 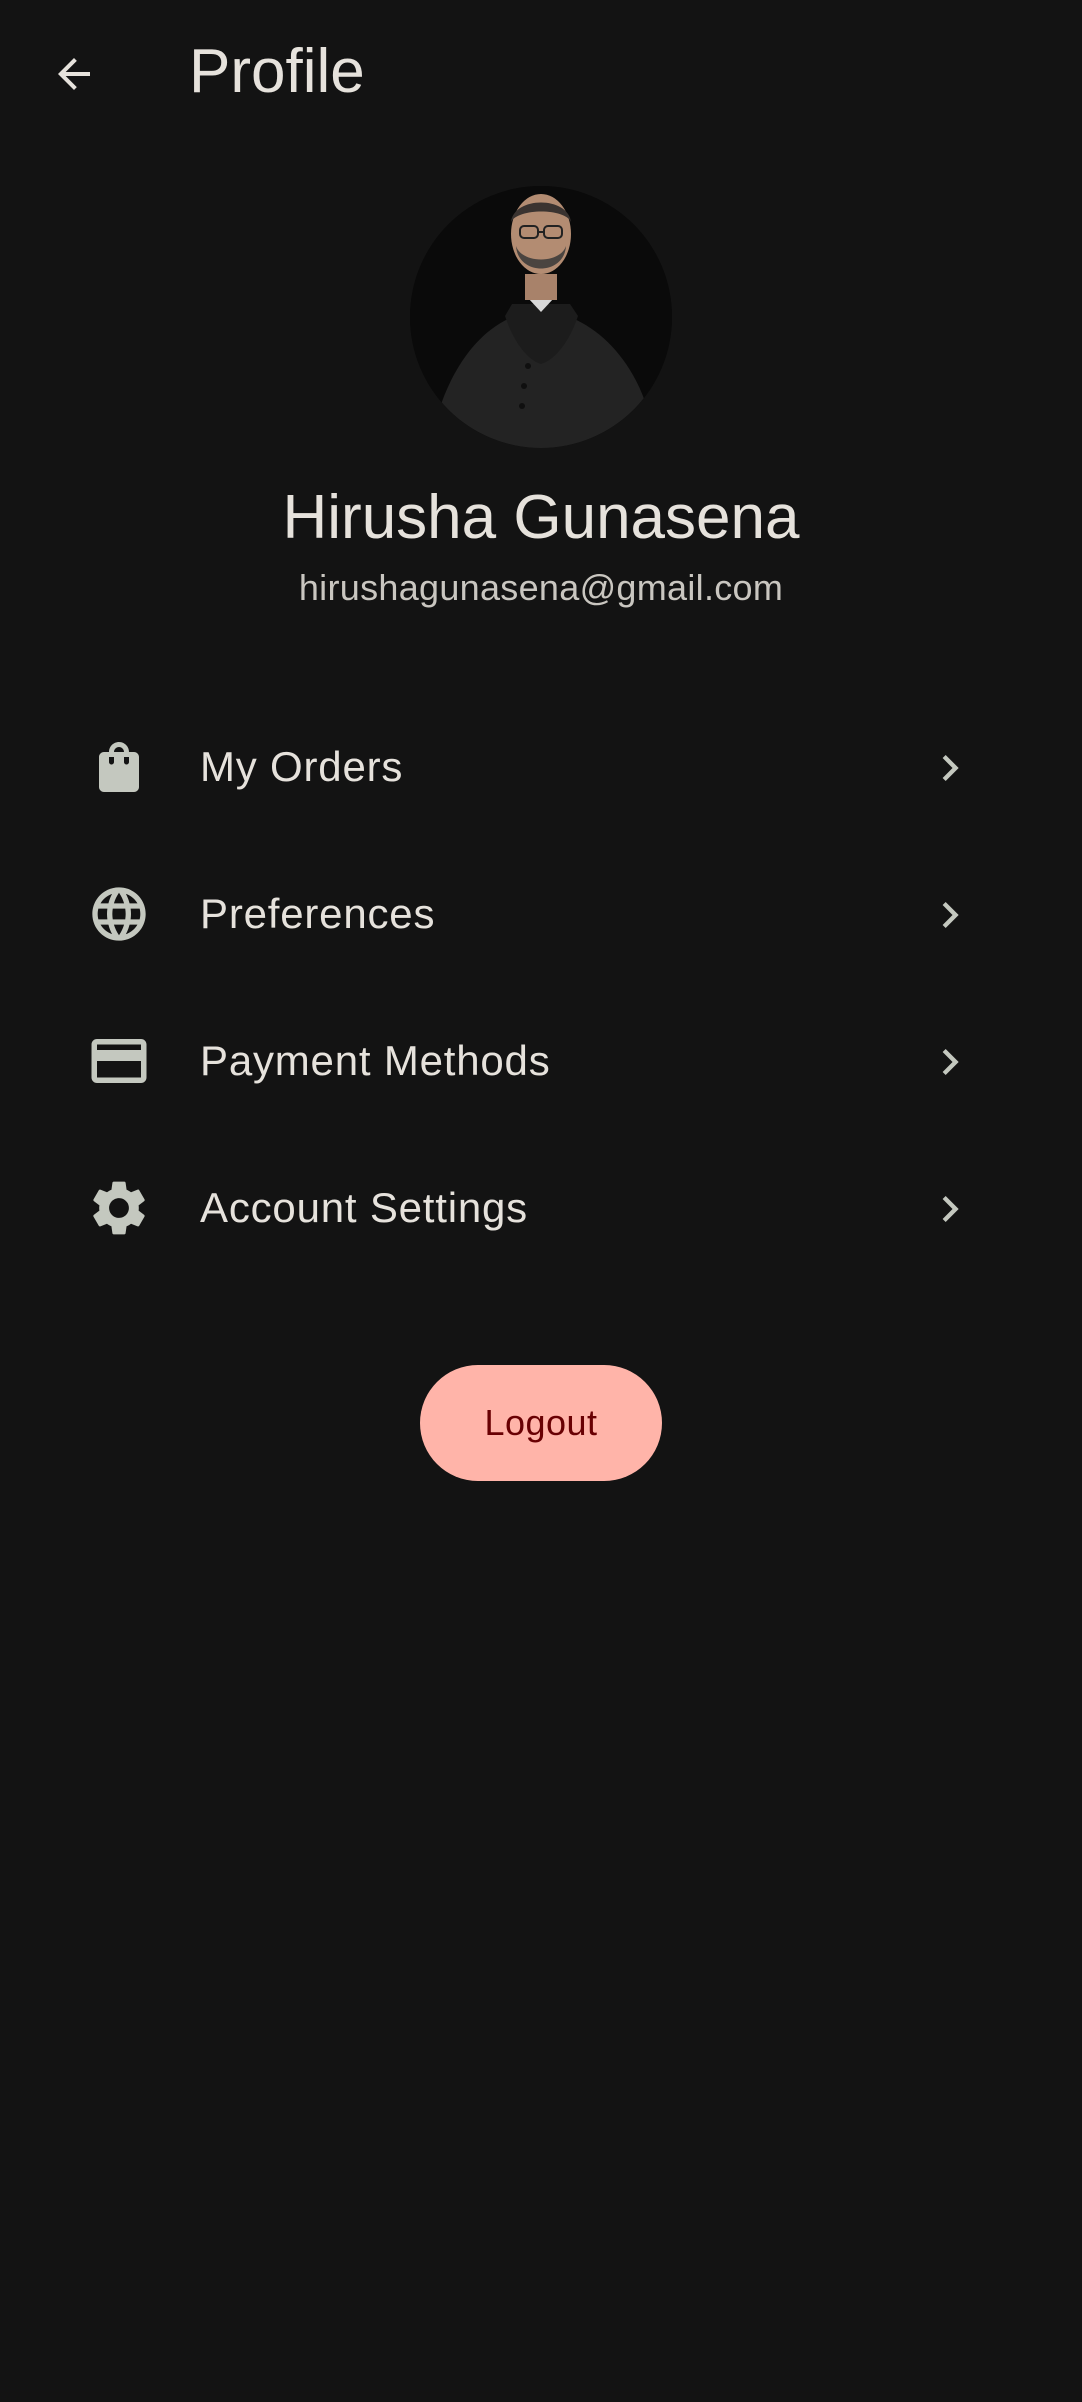 I want to click on menu-item-account-settings: Account Settings, so click(x=541, y=1206).